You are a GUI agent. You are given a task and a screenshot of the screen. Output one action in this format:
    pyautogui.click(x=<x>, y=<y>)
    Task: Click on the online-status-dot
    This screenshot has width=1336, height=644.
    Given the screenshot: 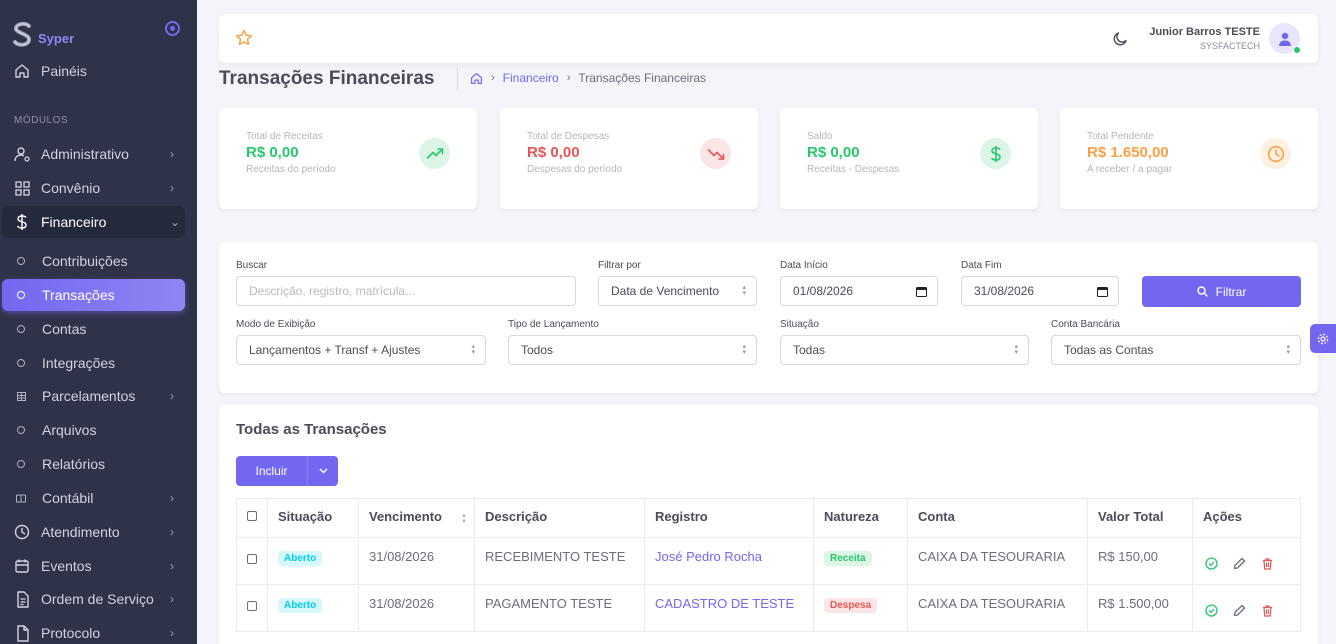 What is the action you would take?
    pyautogui.click(x=1297, y=50)
    